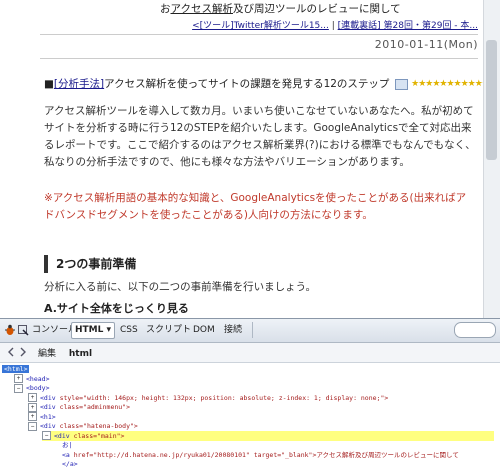 The width and height of the screenshot is (500, 470). I want to click on tree-node: お|, so click(67, 445).